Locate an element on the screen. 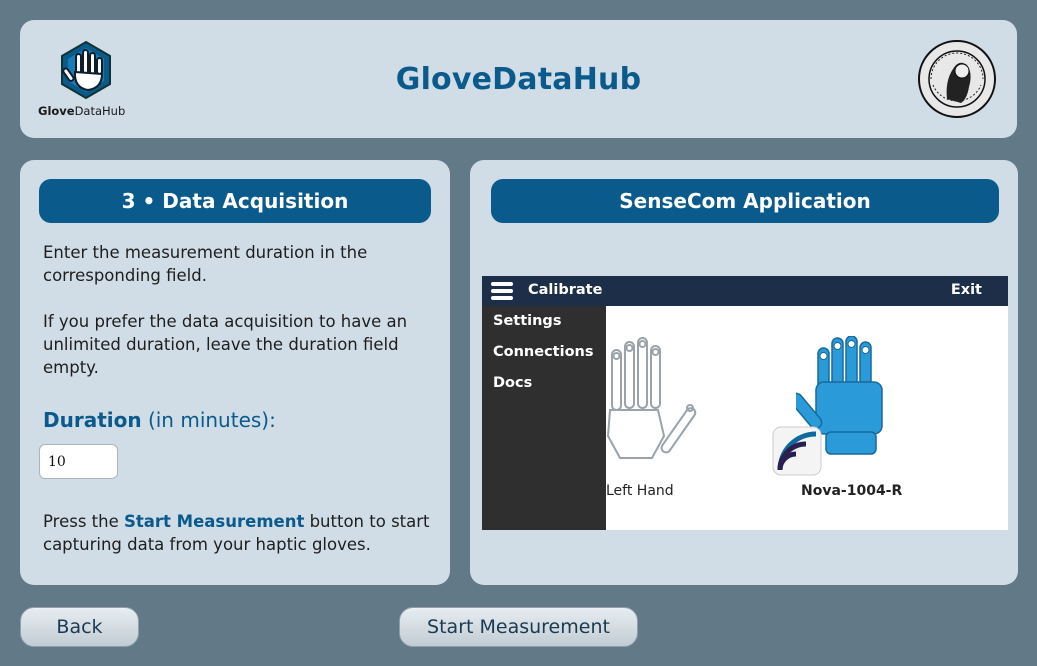 The image size is (1037, 666). left-hand-label: Left Hand is located at coordinates (640, 491).